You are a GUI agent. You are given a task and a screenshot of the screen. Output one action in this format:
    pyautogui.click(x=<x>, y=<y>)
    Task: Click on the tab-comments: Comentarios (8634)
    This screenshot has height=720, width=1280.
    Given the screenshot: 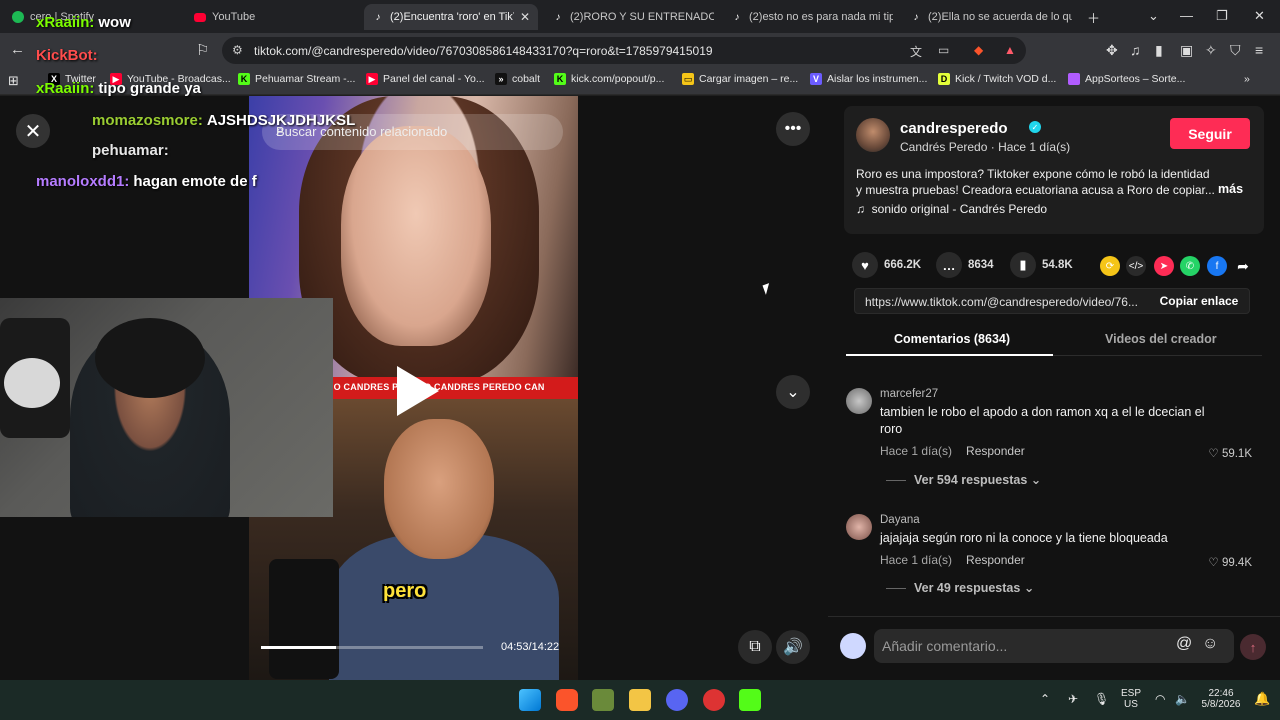 What is the action you would take?
    pyautogui.click(x=952, y=339)
    